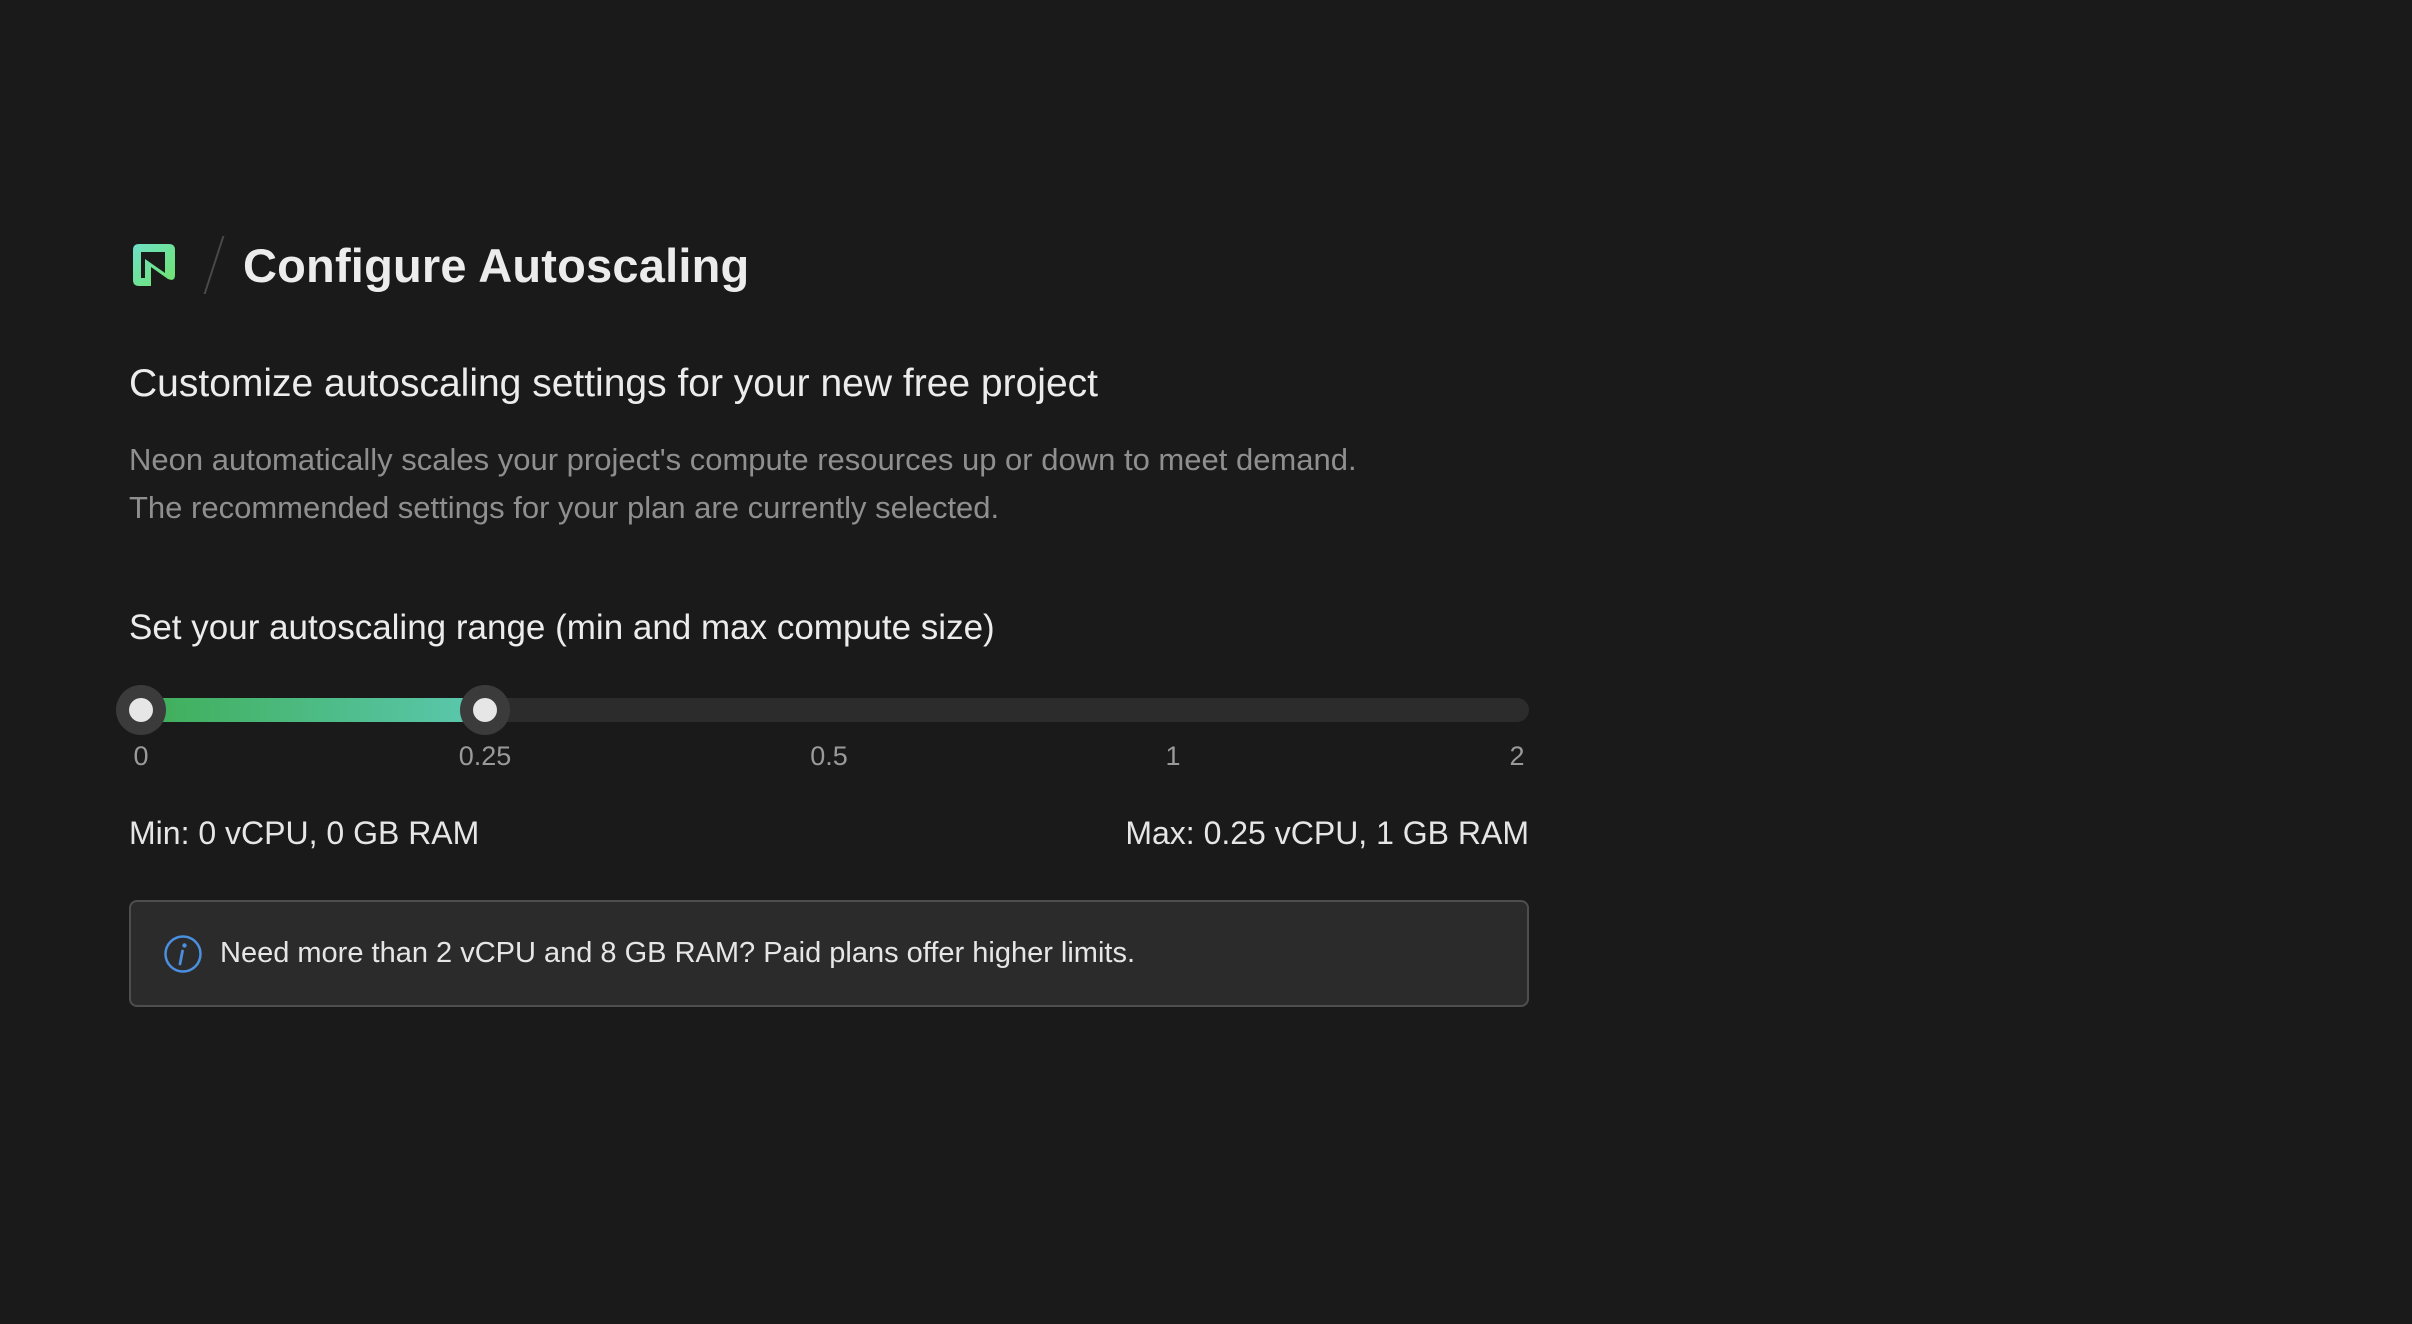  What do you see at coordinates (214, 265) in the screenshot?
I see `breadcrumb-divider` at bounding box center [214, 265].